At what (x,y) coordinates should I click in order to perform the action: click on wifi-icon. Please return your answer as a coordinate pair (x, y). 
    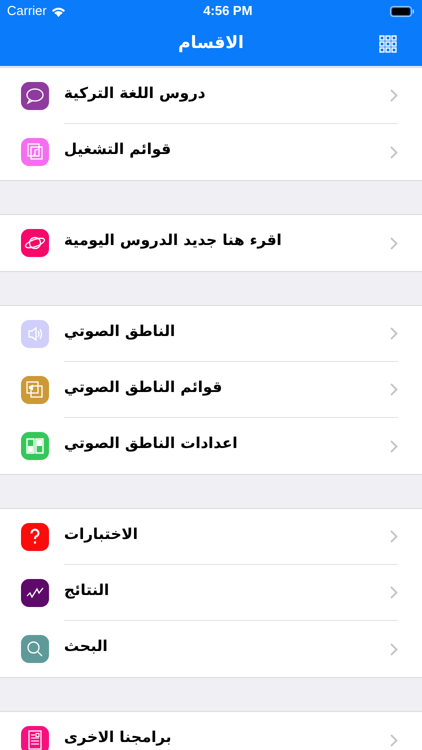
    Looking at the image, I should click on (58, 11).